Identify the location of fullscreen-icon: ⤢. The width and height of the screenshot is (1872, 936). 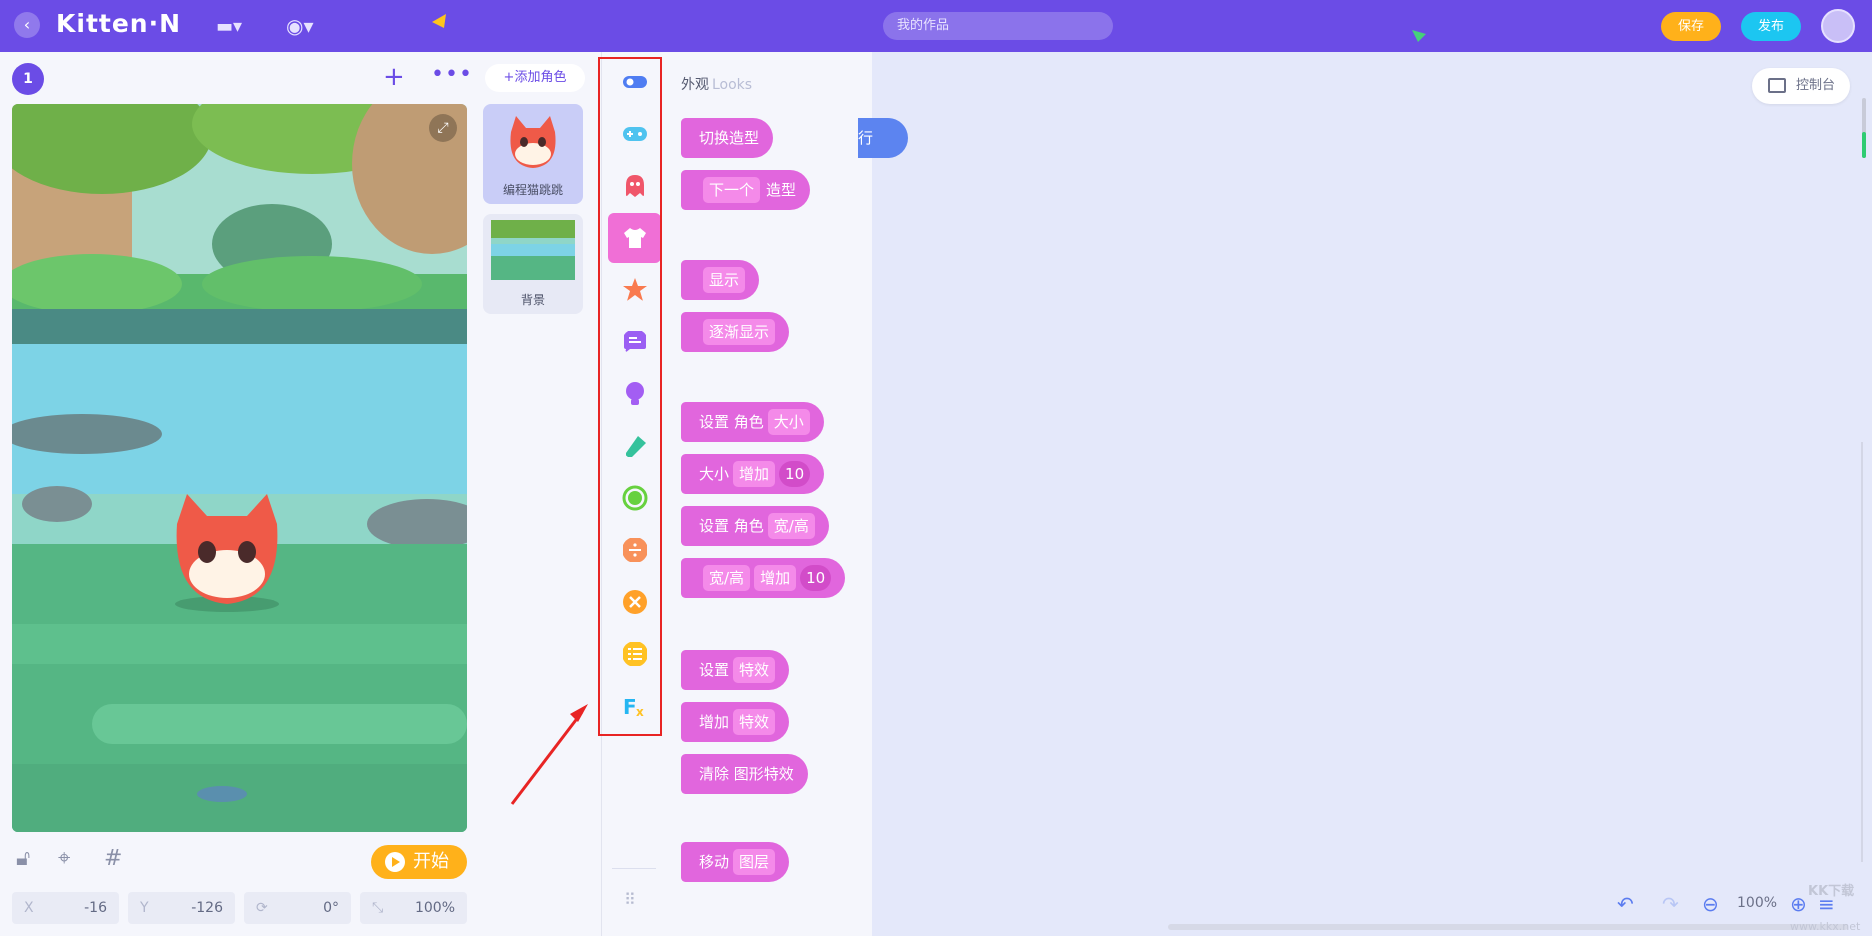
(443, 128).